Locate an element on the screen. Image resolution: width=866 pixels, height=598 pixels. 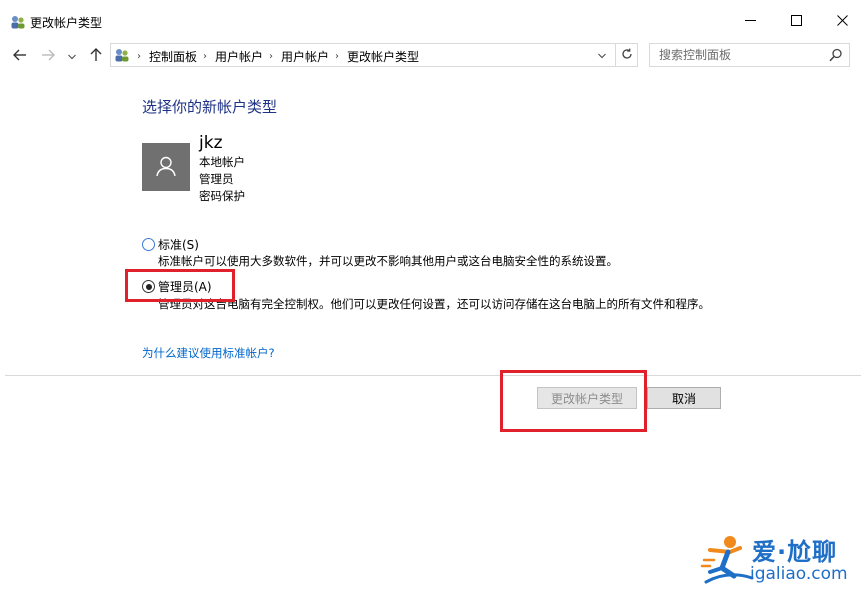
window-title: 更改帐户类型 is located at coordinates (66, 23).